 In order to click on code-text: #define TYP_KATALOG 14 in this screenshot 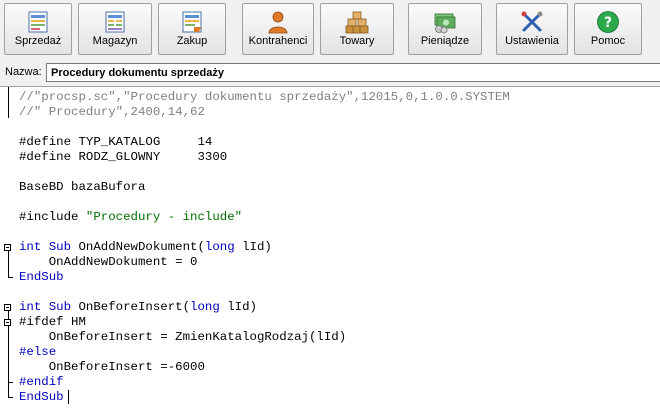, I will do `click(115, 142)`.